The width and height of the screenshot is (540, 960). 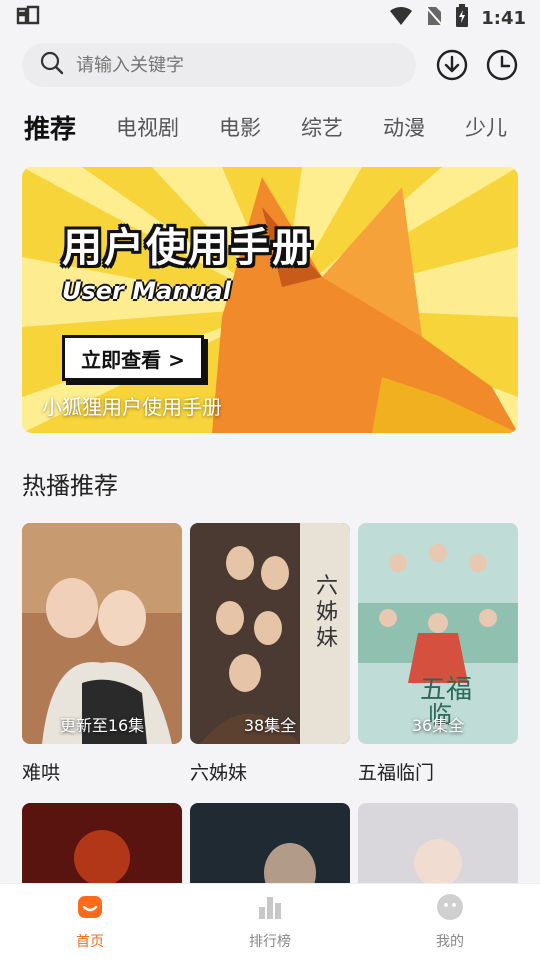 I want to click on profile-icon, so click(x=450, y=909).